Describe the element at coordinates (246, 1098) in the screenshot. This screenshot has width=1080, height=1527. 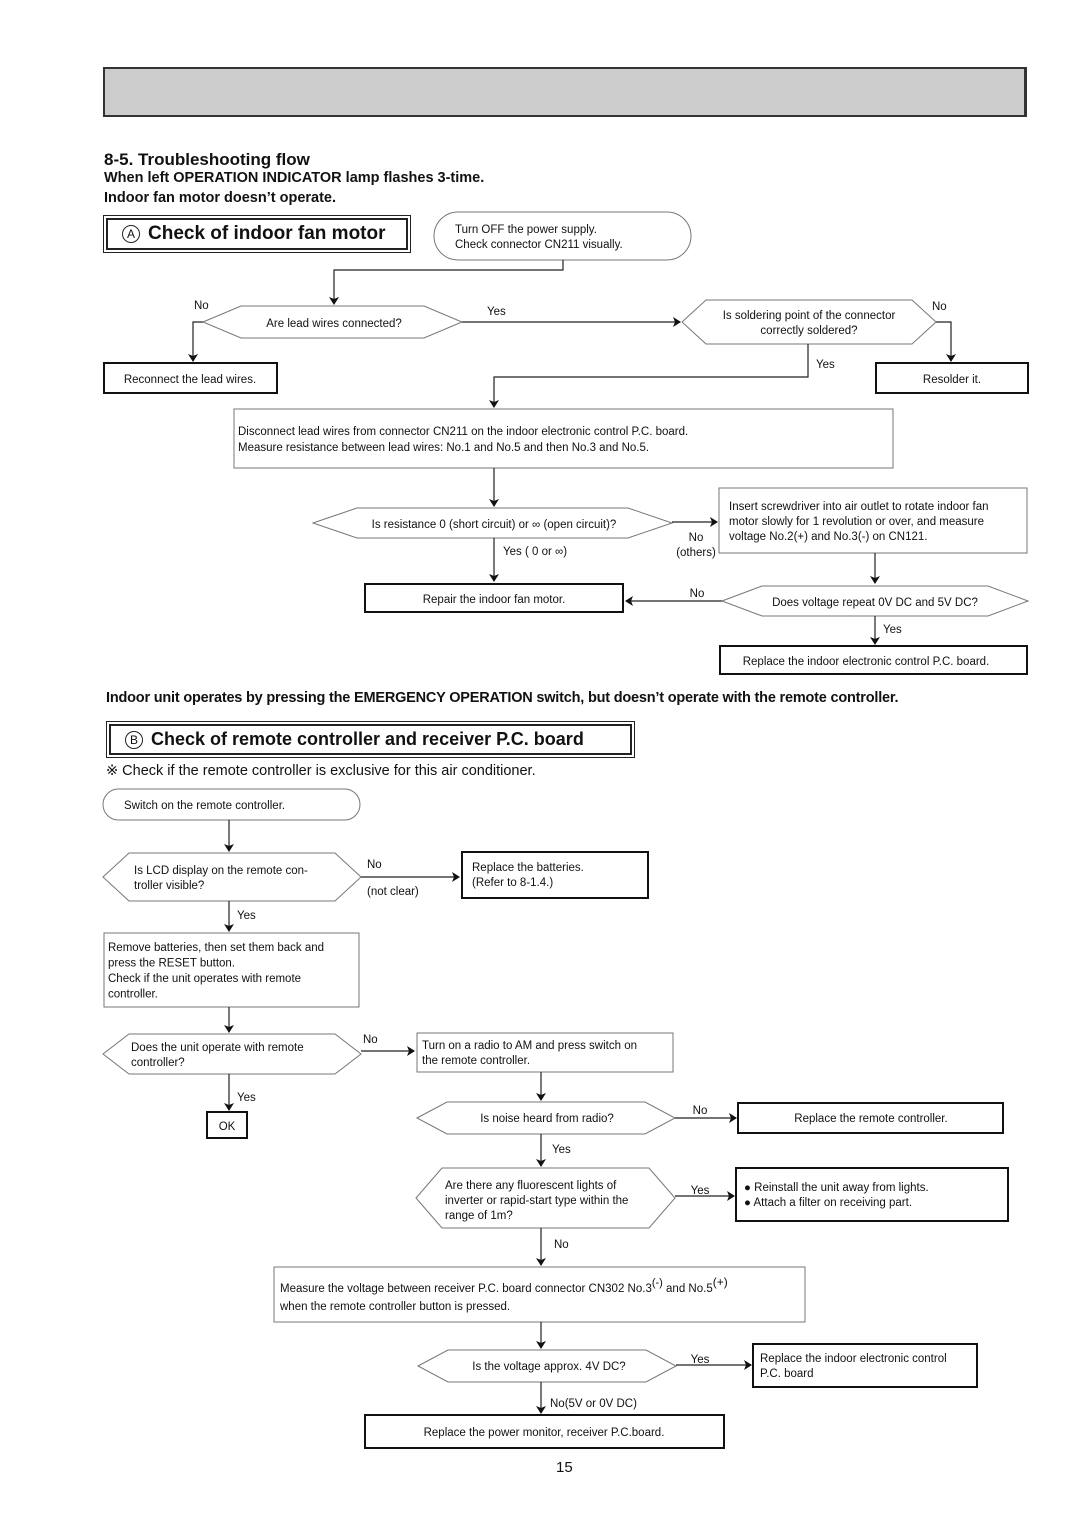
I see `operate-yes-label: Yes` at that location.